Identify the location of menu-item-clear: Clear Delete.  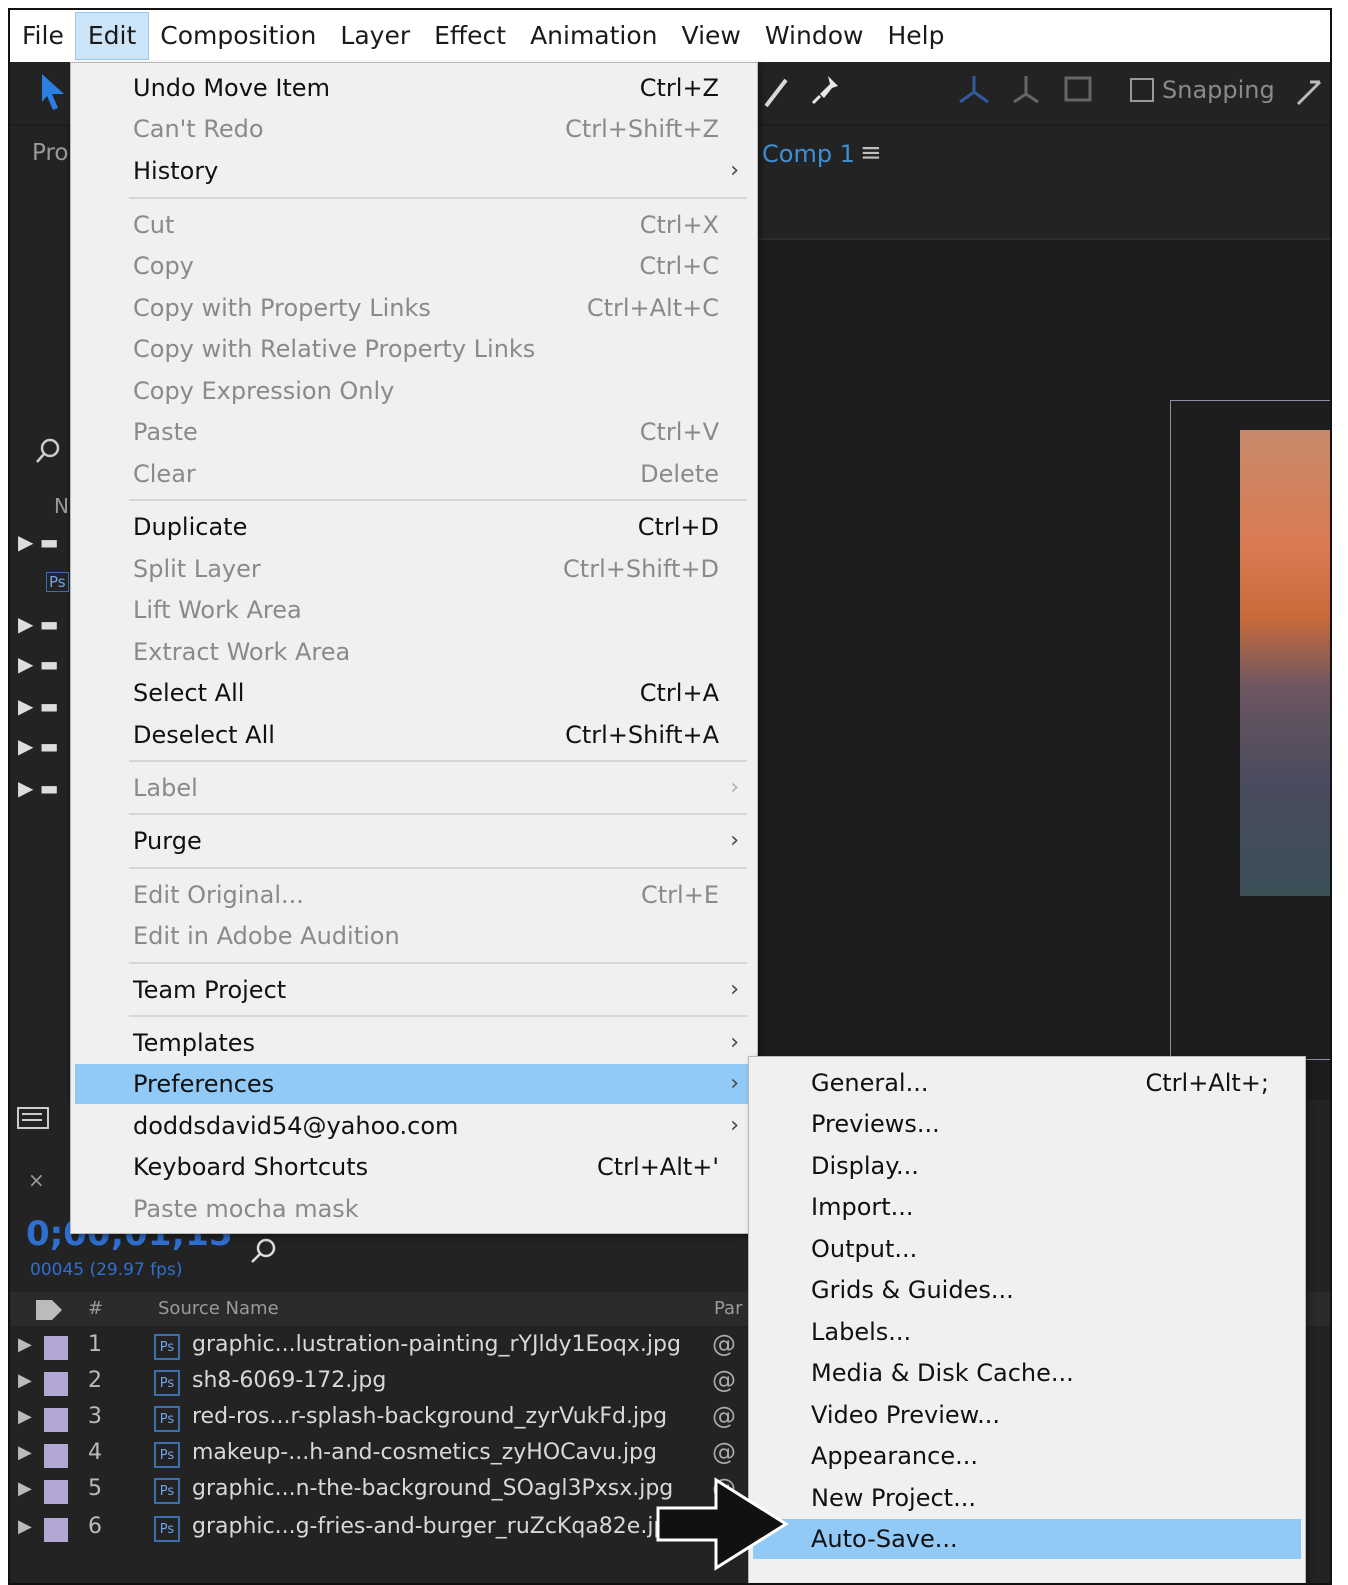
(413, 474).